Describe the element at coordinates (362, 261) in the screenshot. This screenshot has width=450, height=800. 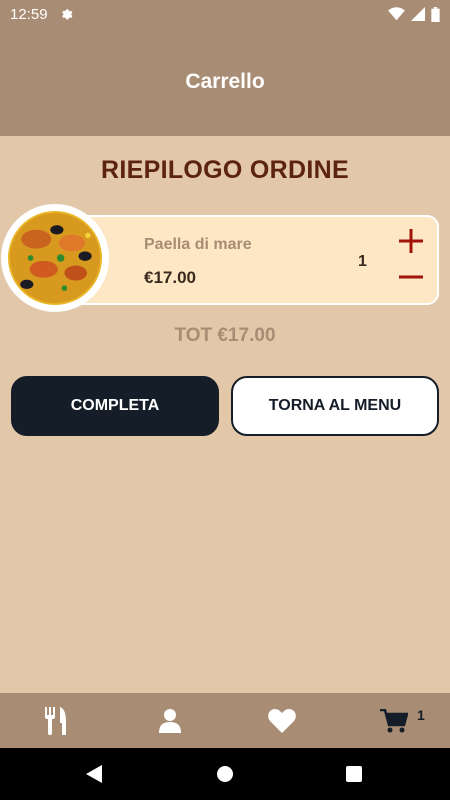
I see `item-quantity: 1` at that location.